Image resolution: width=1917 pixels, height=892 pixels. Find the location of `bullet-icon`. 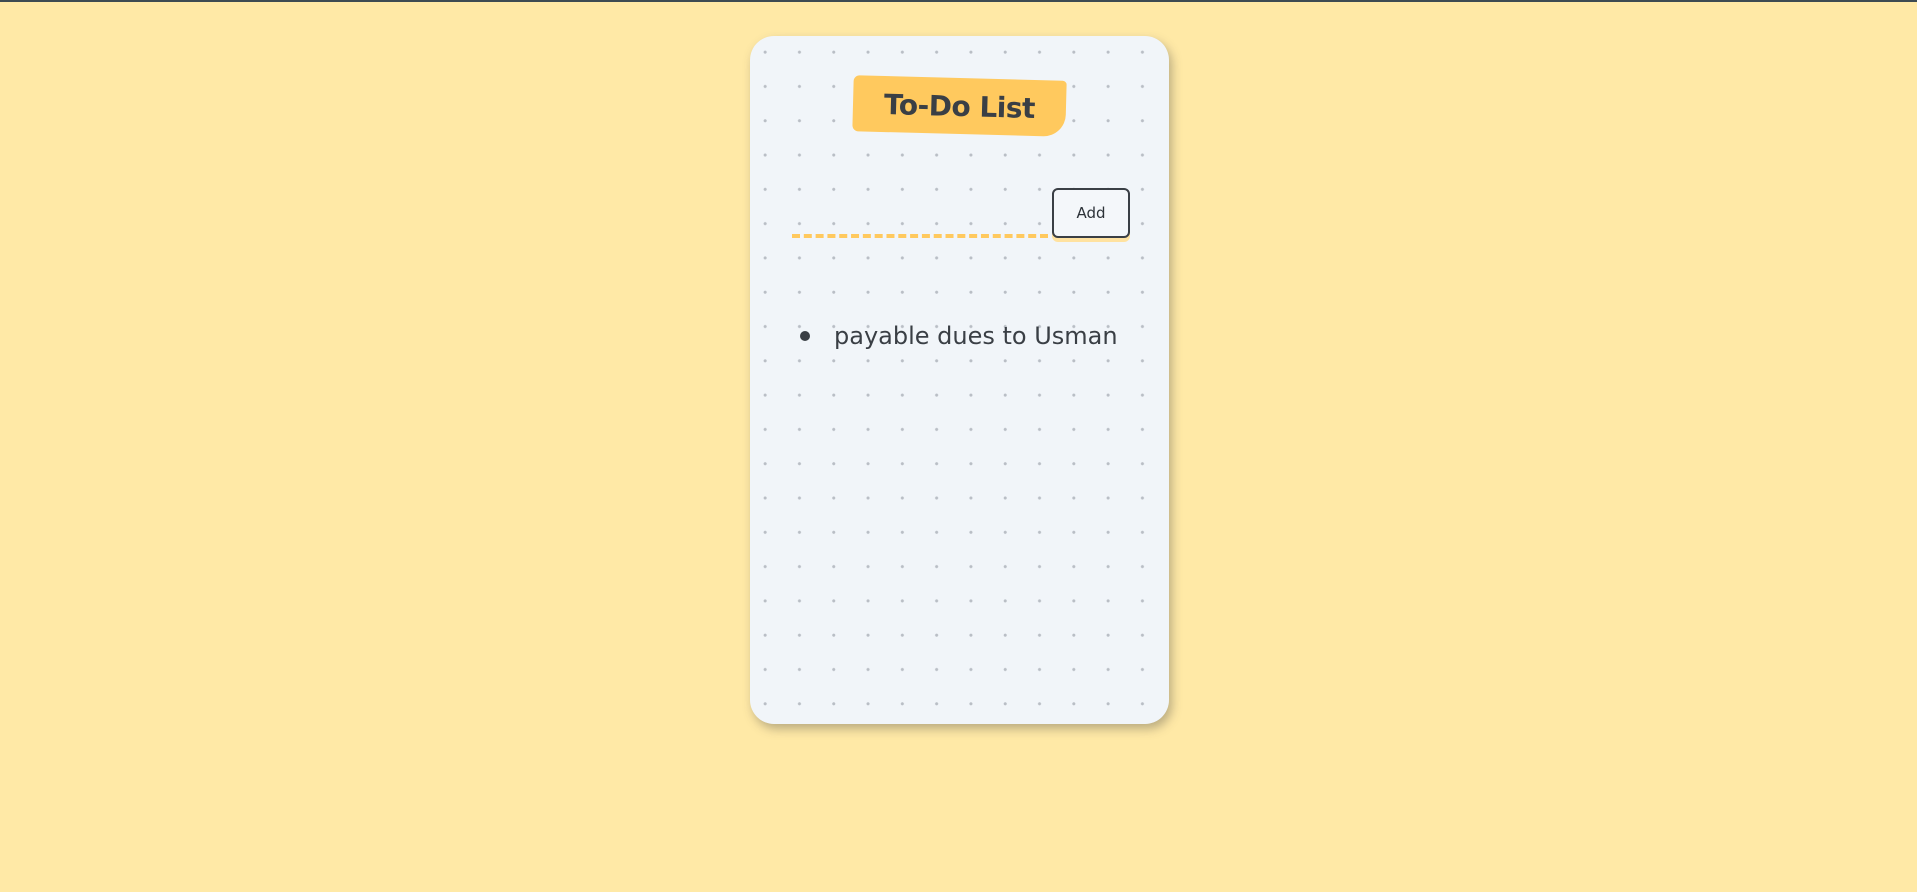

bullet-icon is located at coordinates (805, 336).